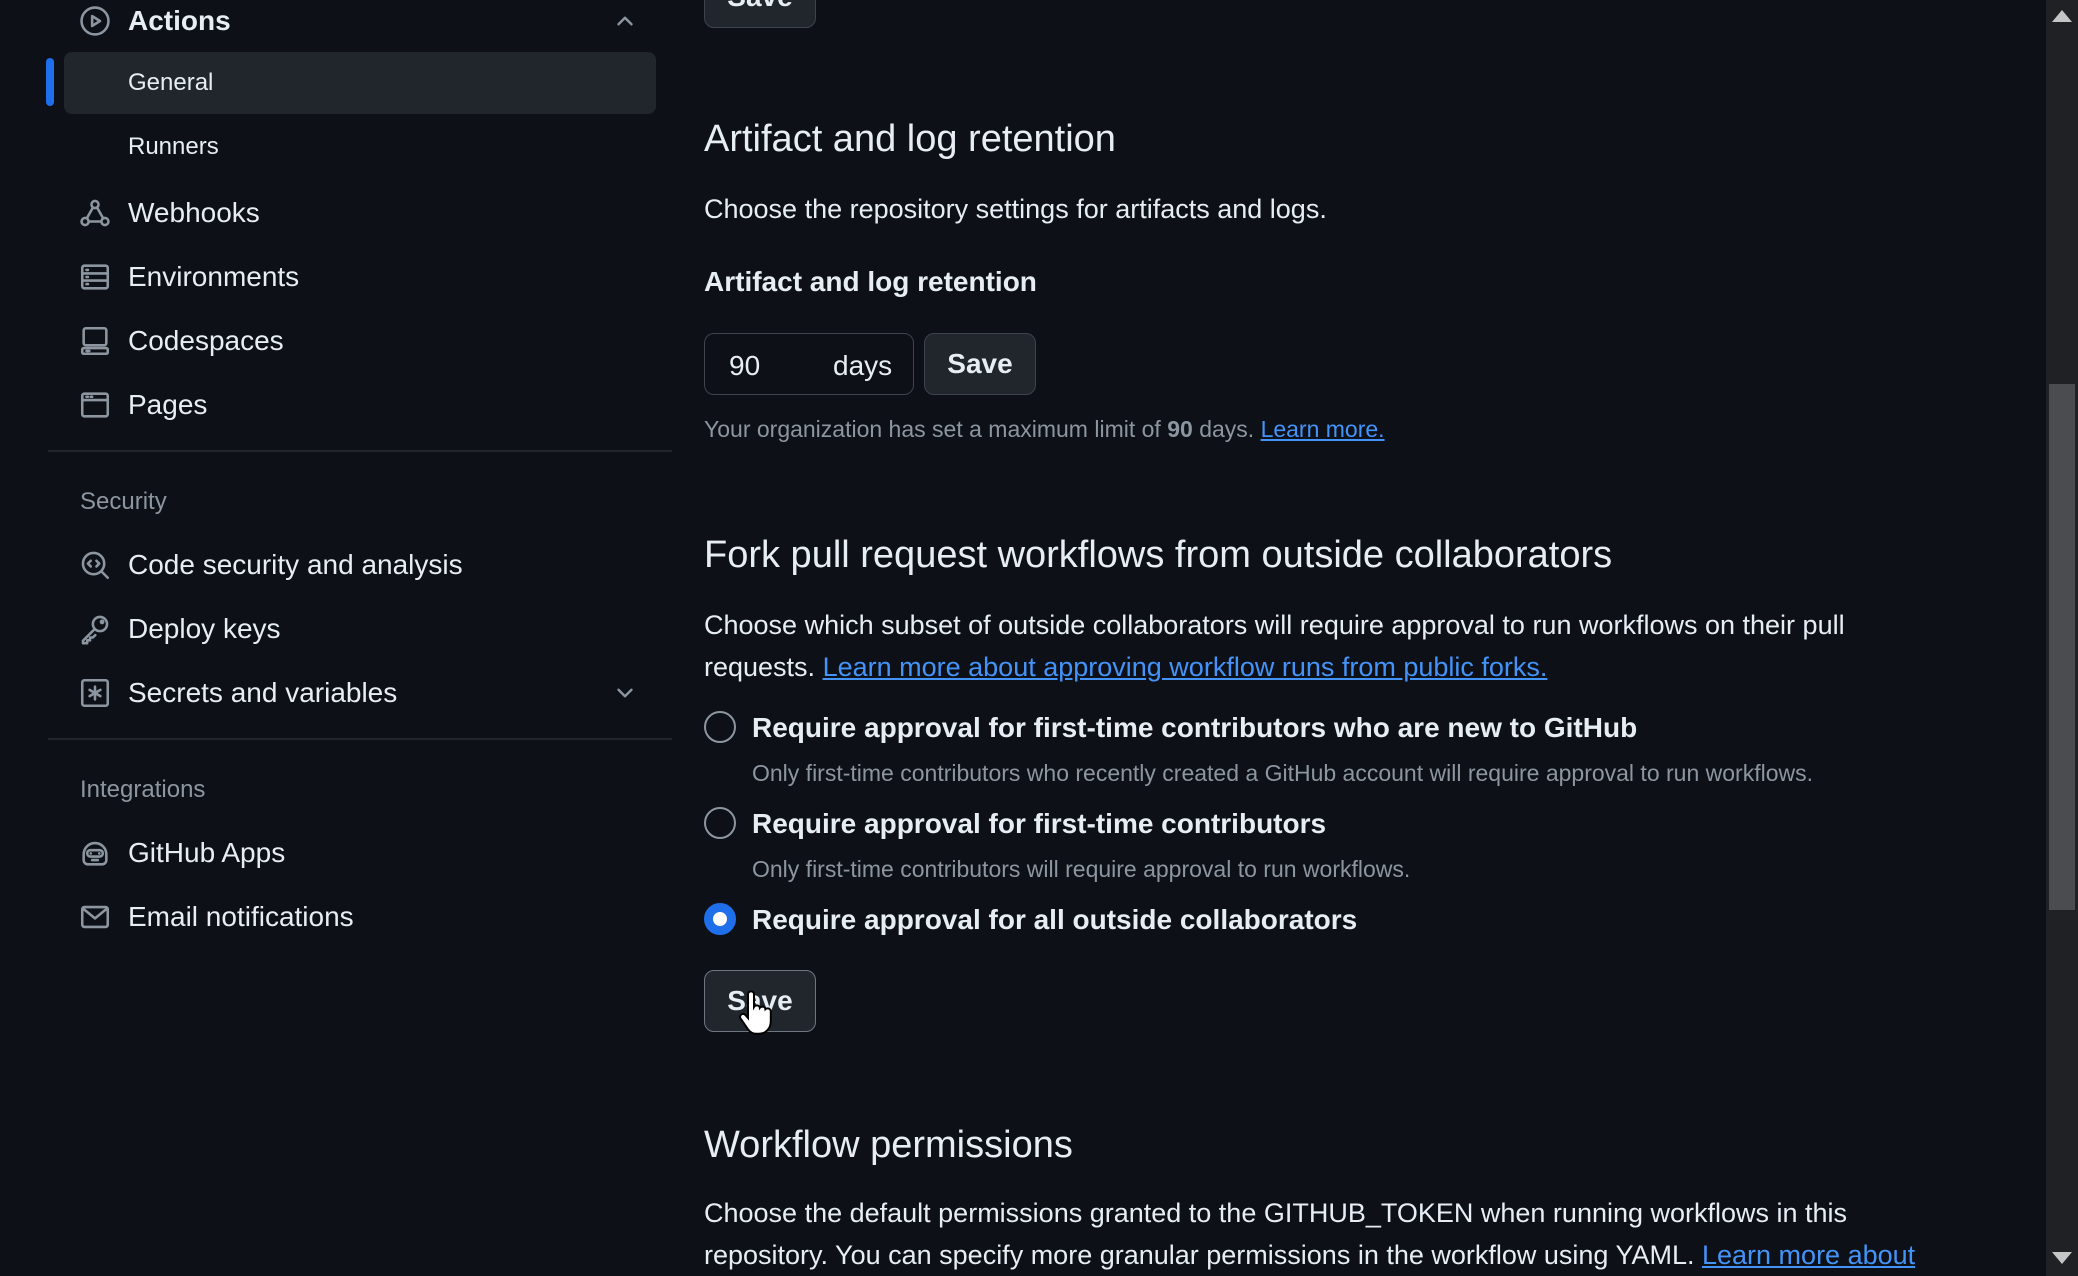 The image size is (2078, 1276). Describe the element at coordinates (2062, 647) in the screenshot. I see `scrollbar-thumb` at that location.